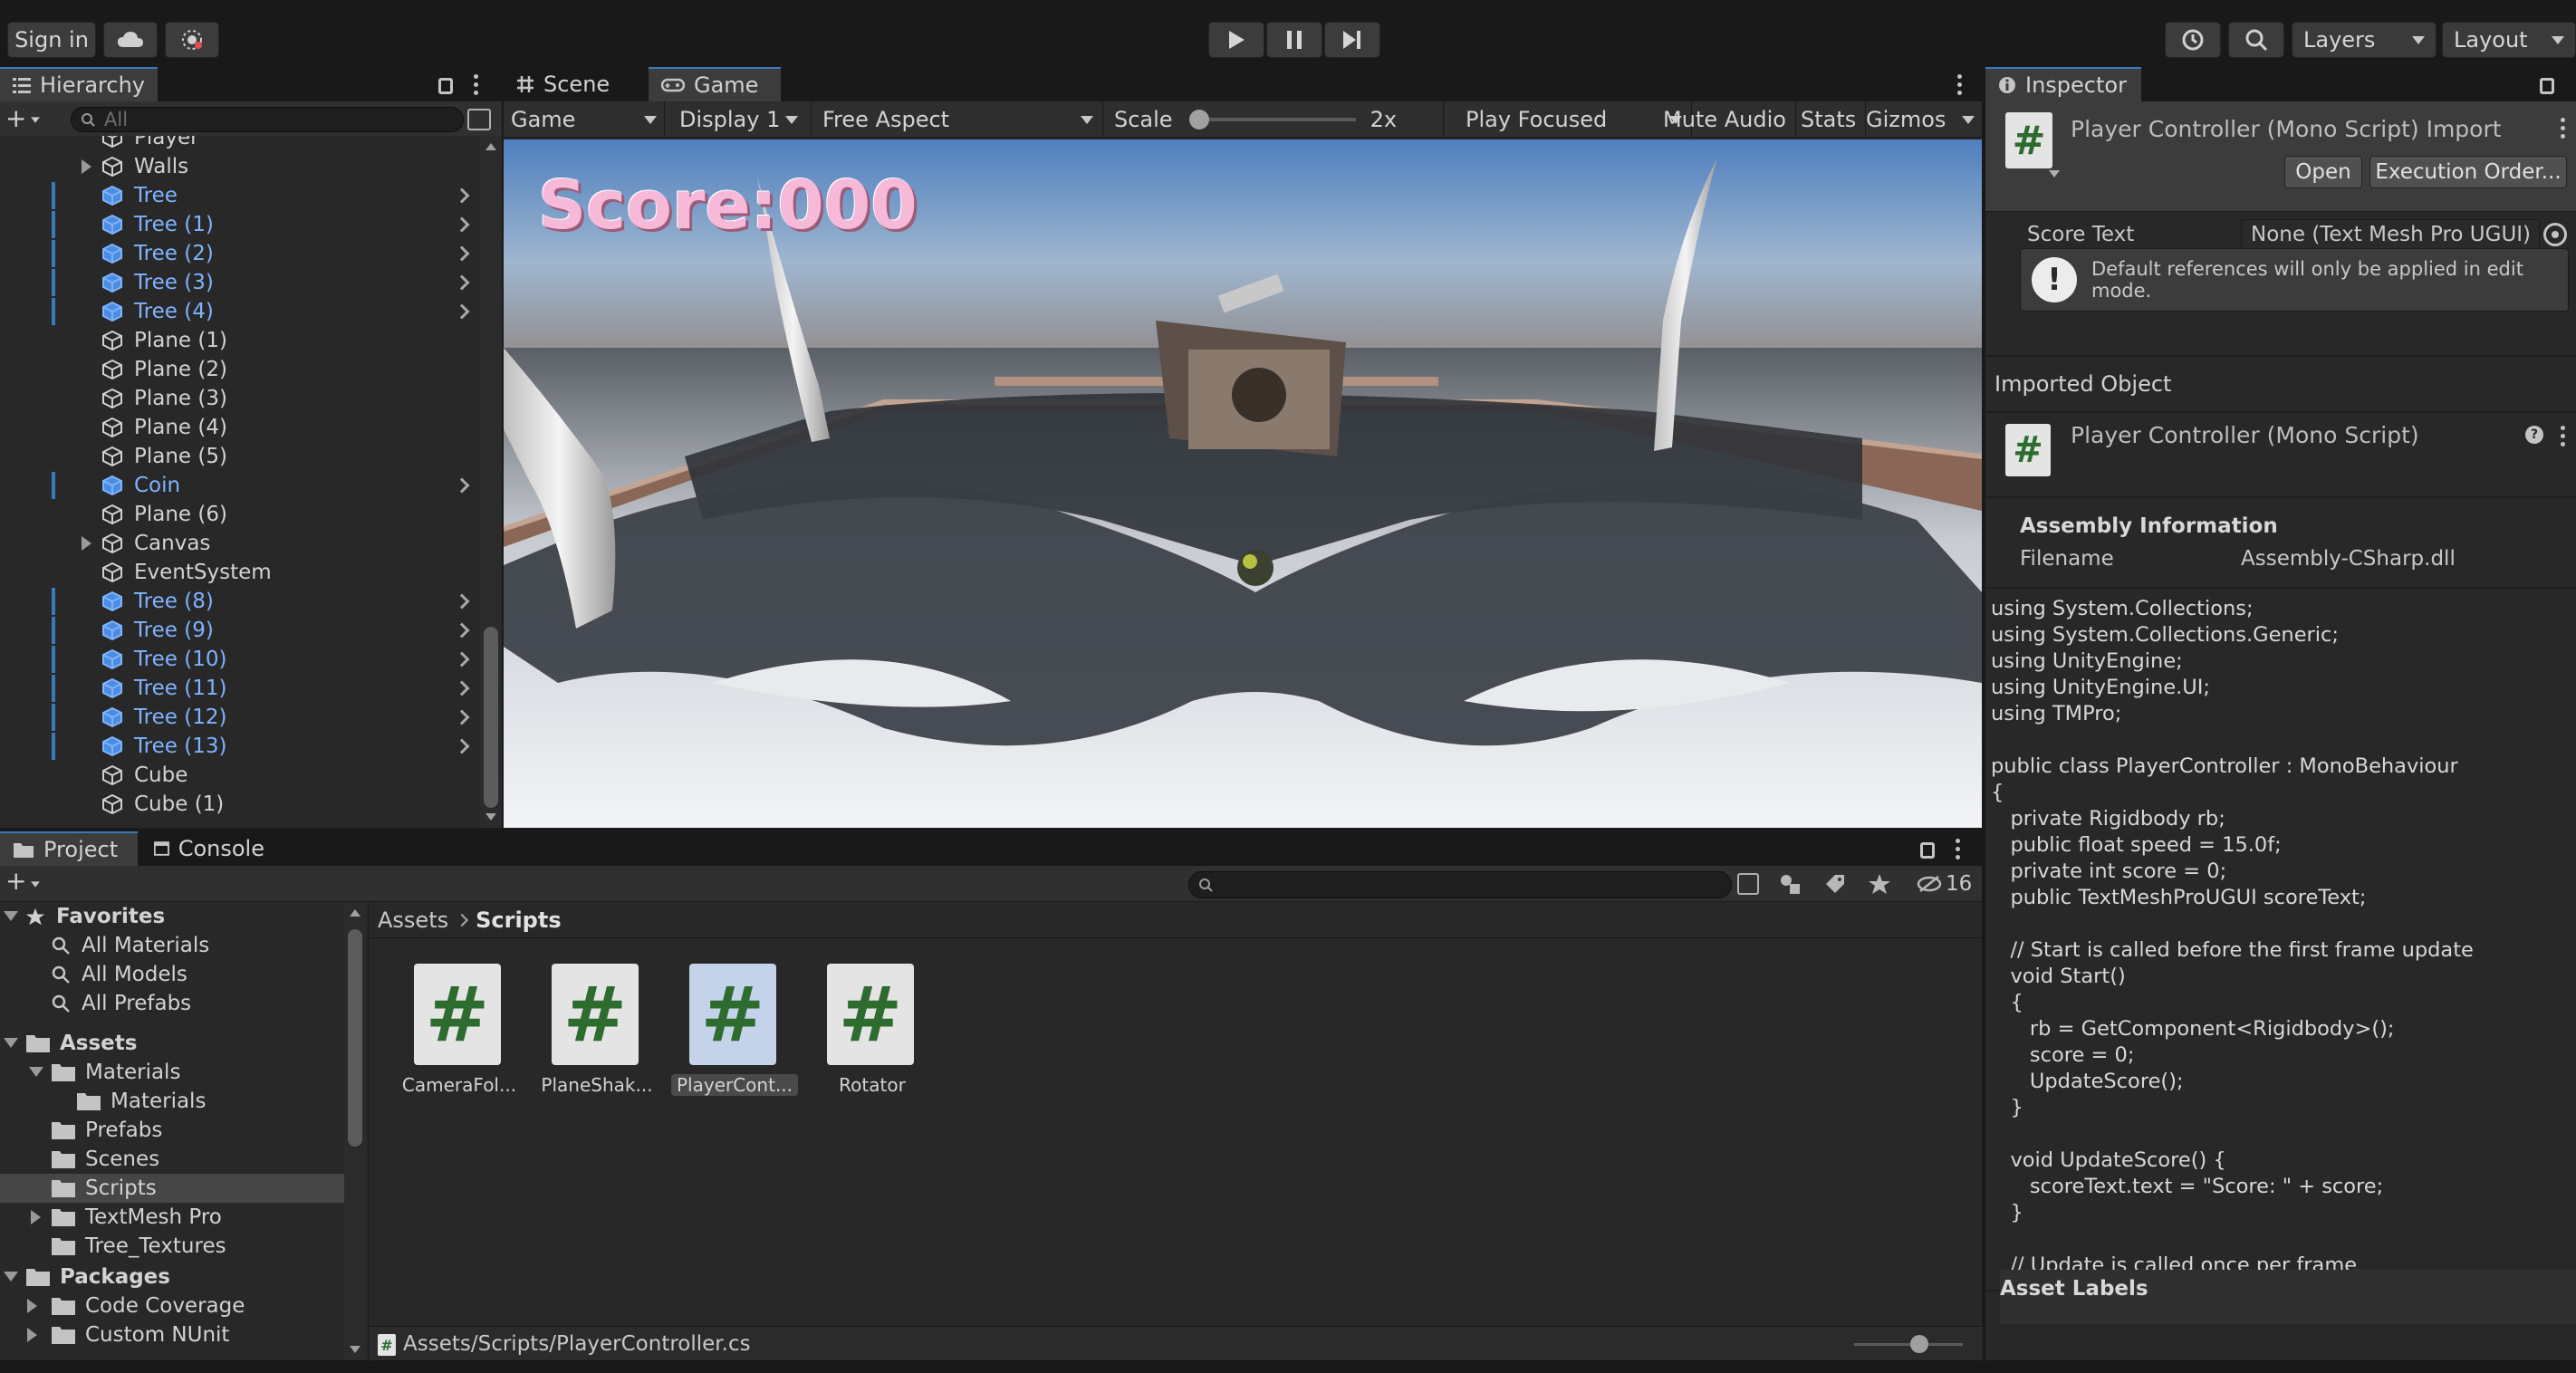 The height and width of the screenshot is (1373, 2576). Describe the element at coordinates (157, 601) in the screenshot. I see `hierarchy-item: Tree (8)` at that location.